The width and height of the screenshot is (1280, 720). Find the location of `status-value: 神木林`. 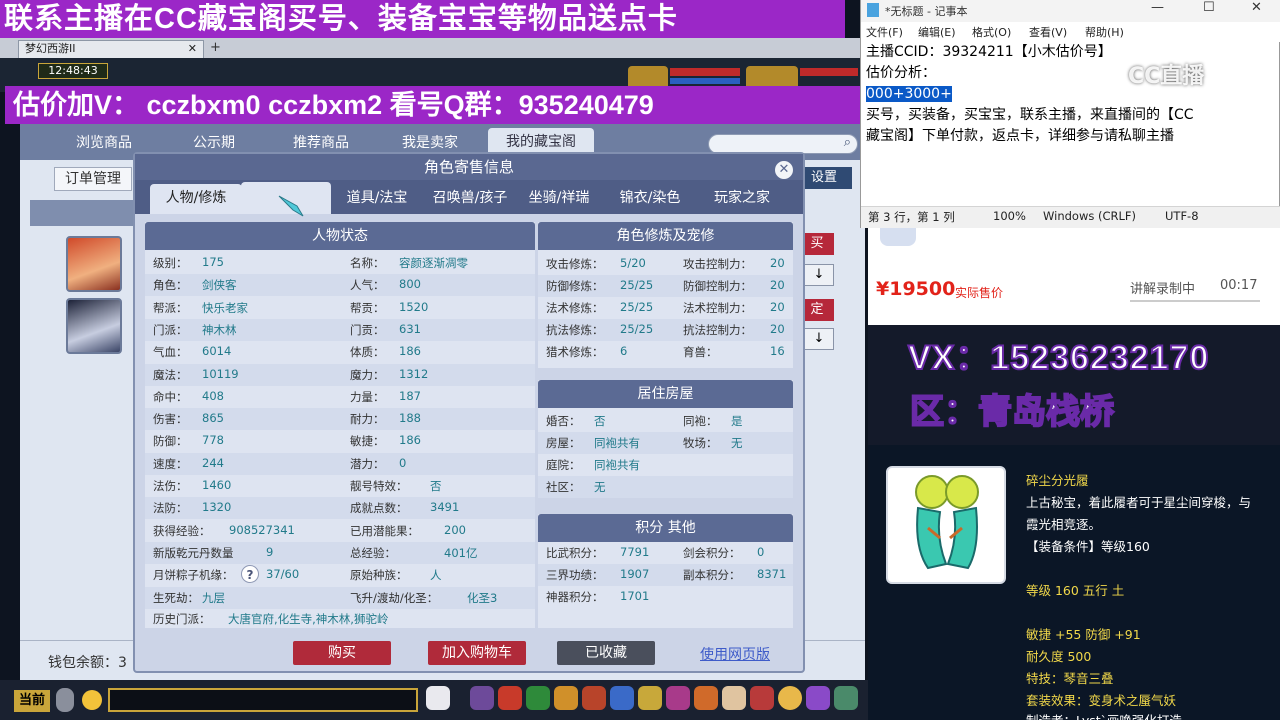

status-value: 神木林 is located at coordinates (219, 329).